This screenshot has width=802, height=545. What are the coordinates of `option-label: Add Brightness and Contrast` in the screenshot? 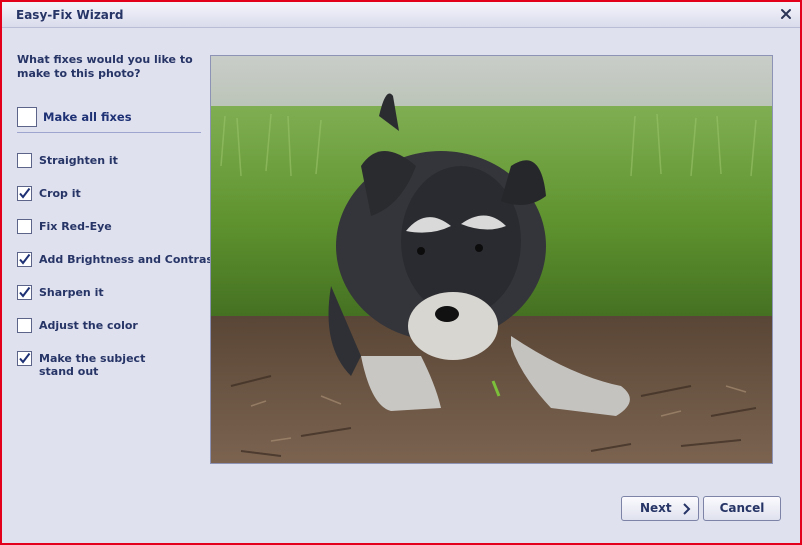 It's located at (128, 259).